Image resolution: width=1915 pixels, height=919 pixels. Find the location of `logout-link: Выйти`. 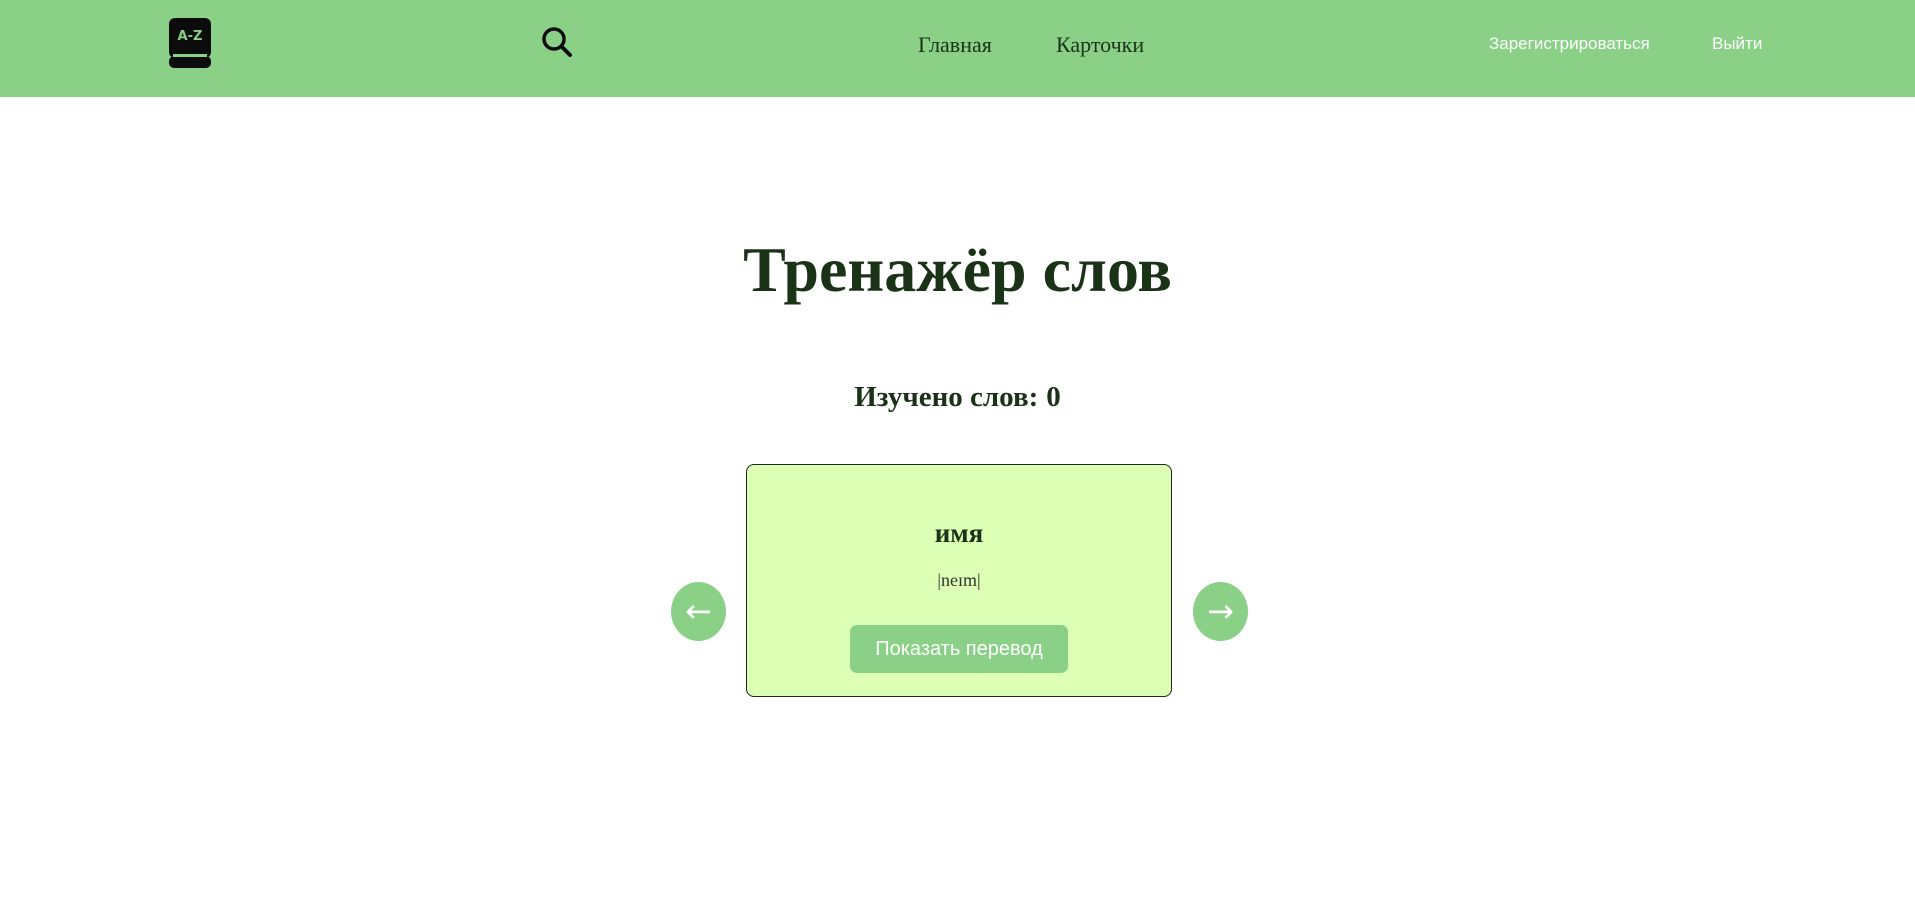

logout-link: Выйти is located at coordinates (1737, 44).